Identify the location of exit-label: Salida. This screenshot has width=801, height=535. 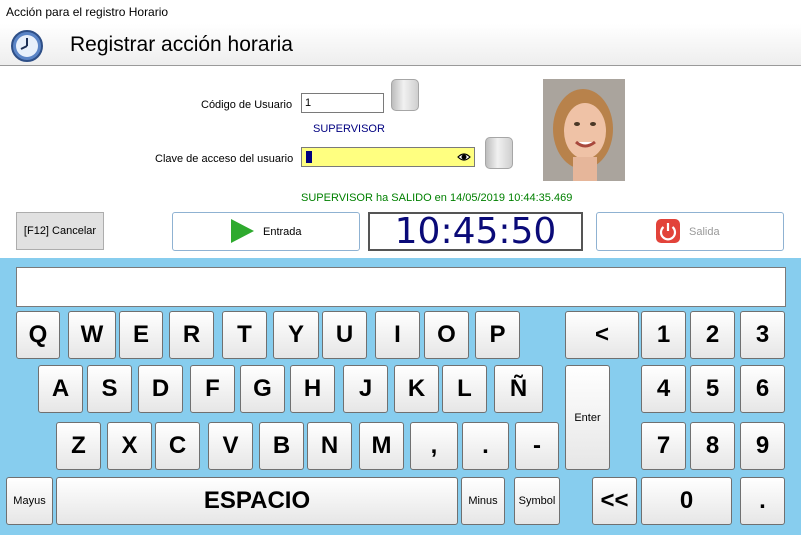
(704, 232).